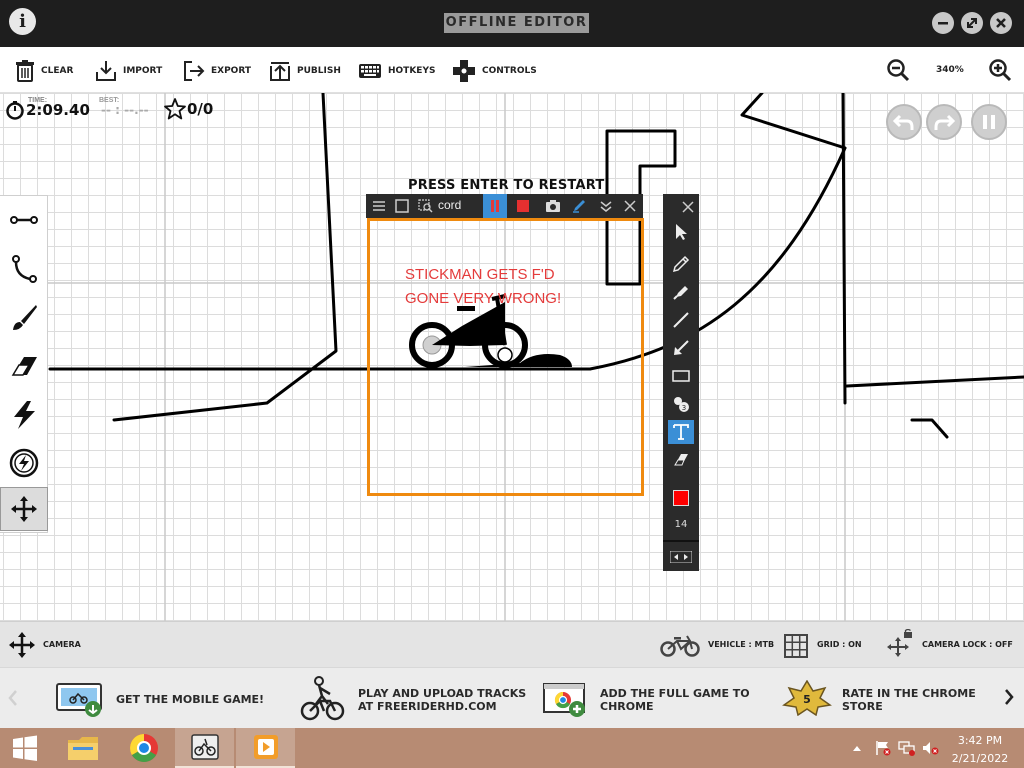  I want to click on camera-icon, so click(553, 206).